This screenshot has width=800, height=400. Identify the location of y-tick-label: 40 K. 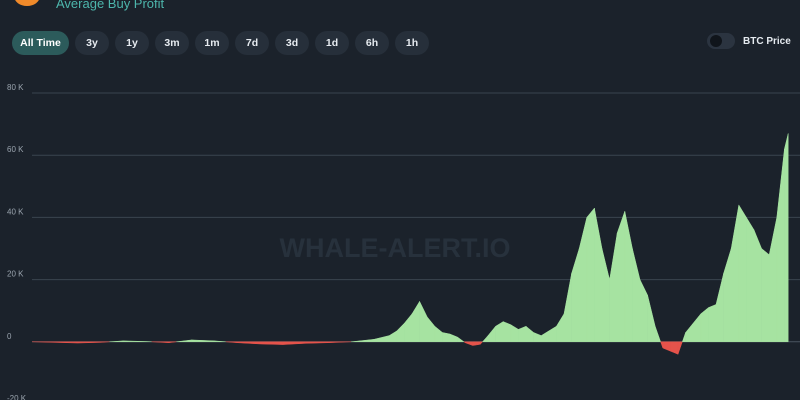
(15, 211).